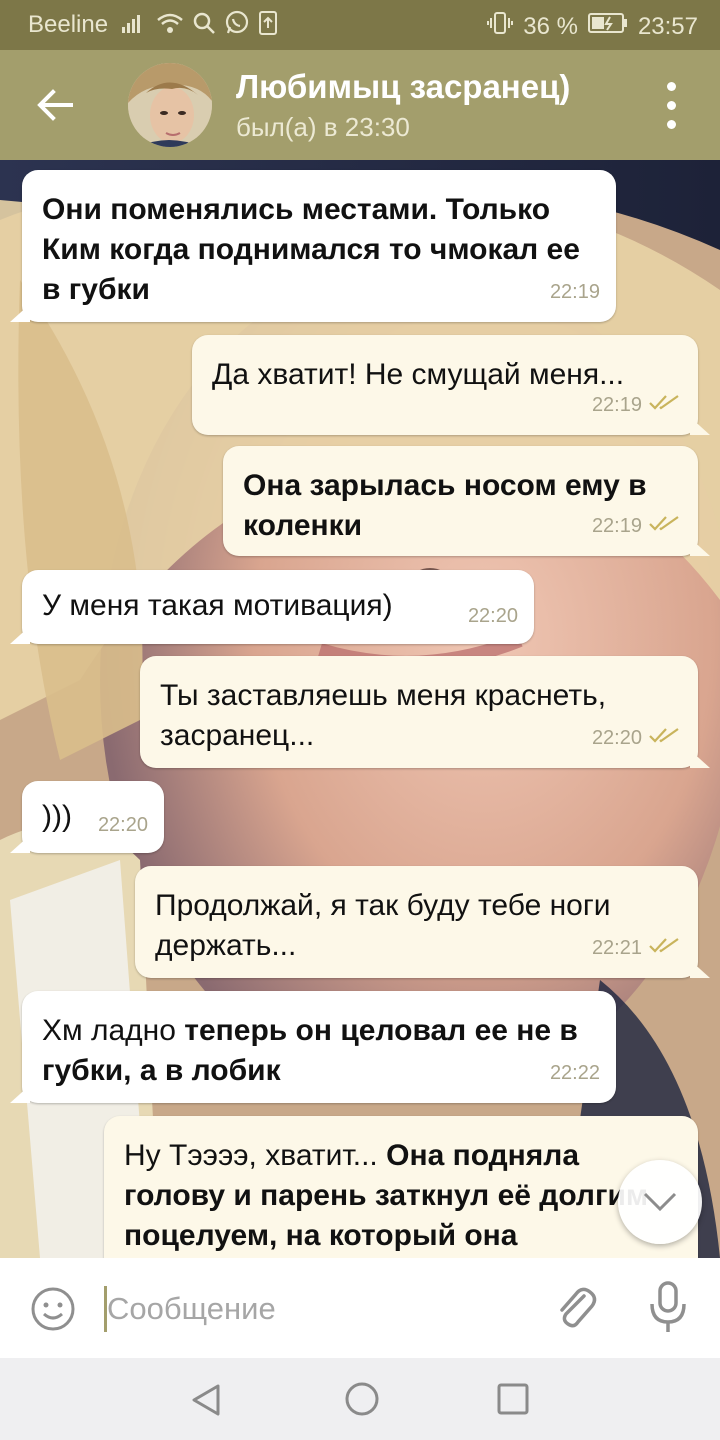 The height and width of the screenshot is (1440, 720). I want to click on avatar, so click(170, 105).